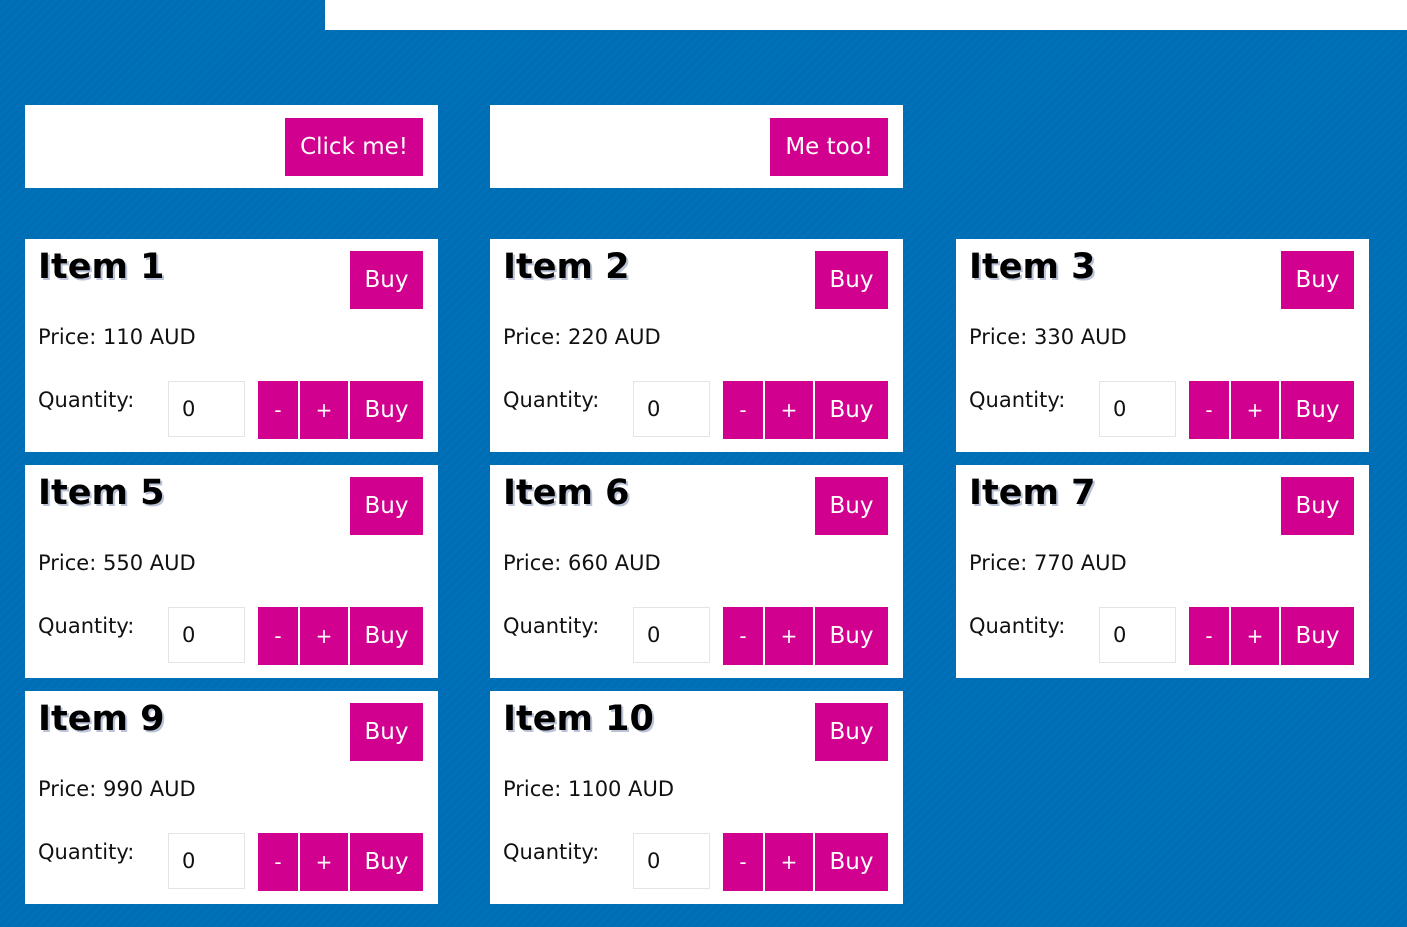 This screenshot has height=927, width=1407. What do you see at coordinates (354, 147) in the screenshot?
I see `click-me-button: Click me!` at bounding box center [354, 147].